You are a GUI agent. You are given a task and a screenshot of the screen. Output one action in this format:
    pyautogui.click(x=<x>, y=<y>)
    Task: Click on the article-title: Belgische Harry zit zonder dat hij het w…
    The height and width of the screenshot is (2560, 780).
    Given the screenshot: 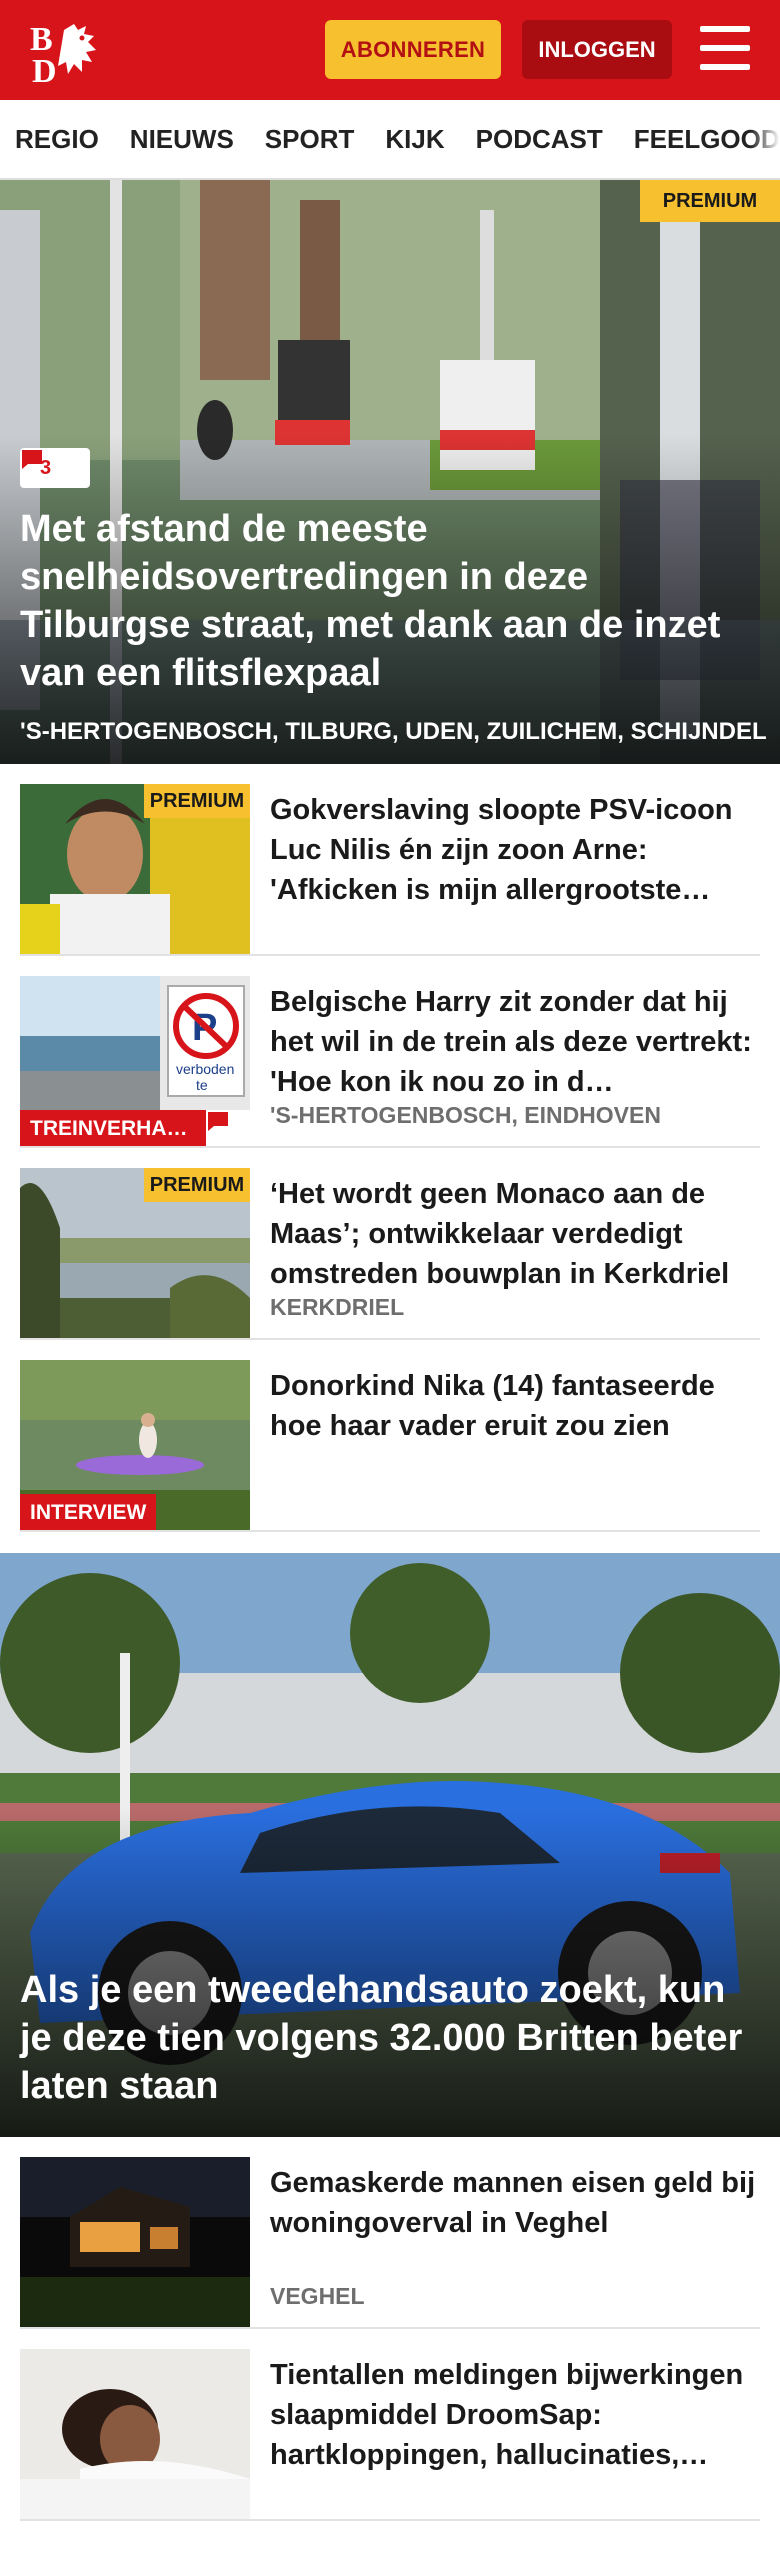 What is the action you would take?
    pyautogui.click(x=515, y=1042)
    